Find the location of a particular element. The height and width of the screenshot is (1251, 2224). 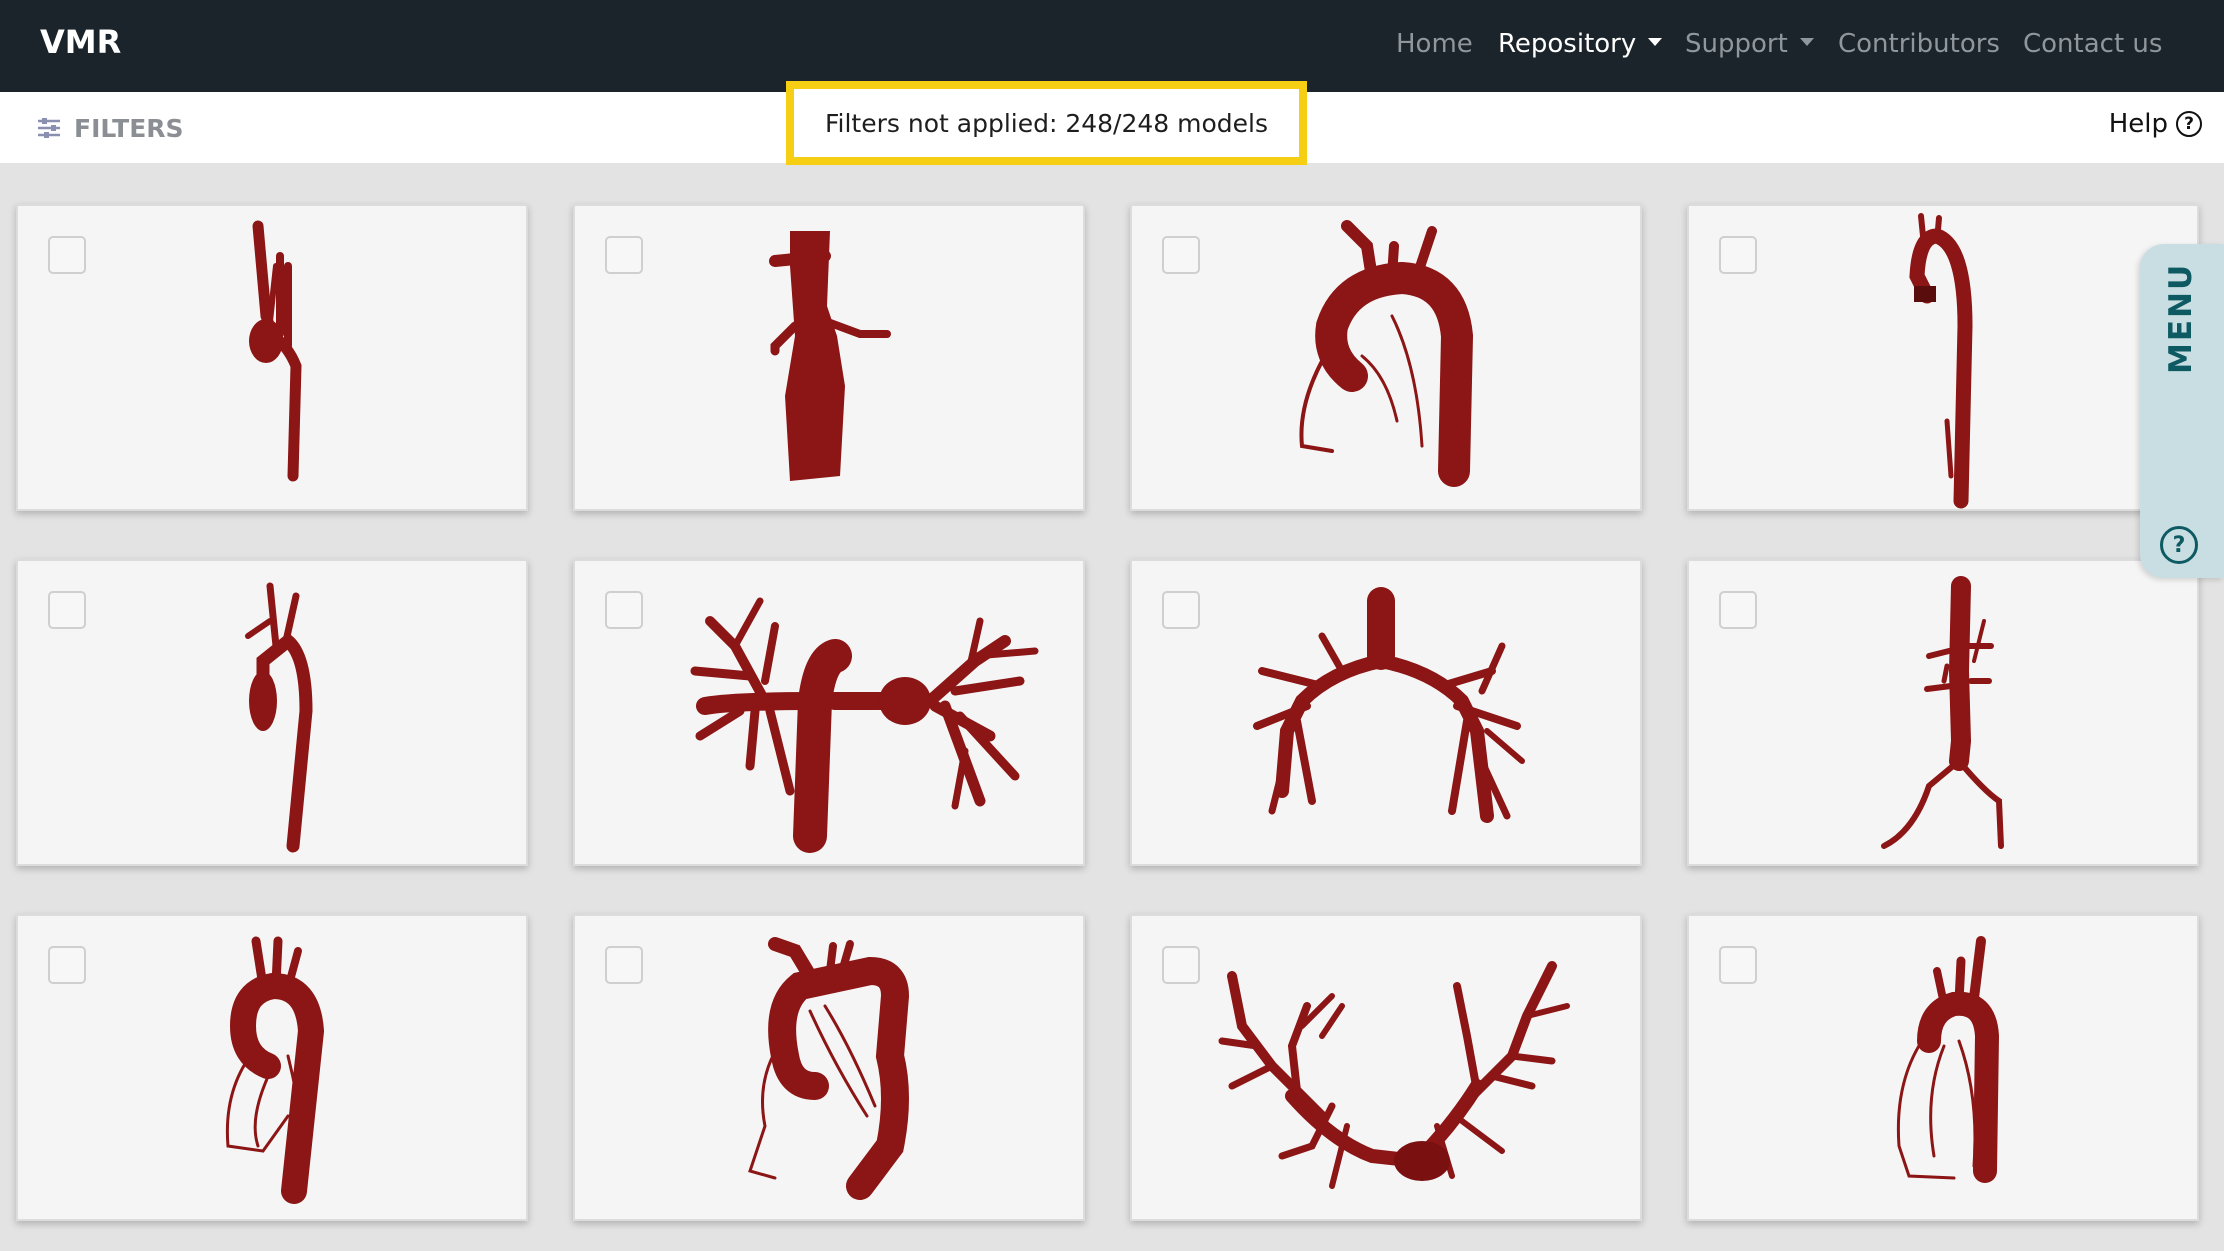

filter-status-box: Filters not applied: 248/248 models is located at coordinates (1046, 123).